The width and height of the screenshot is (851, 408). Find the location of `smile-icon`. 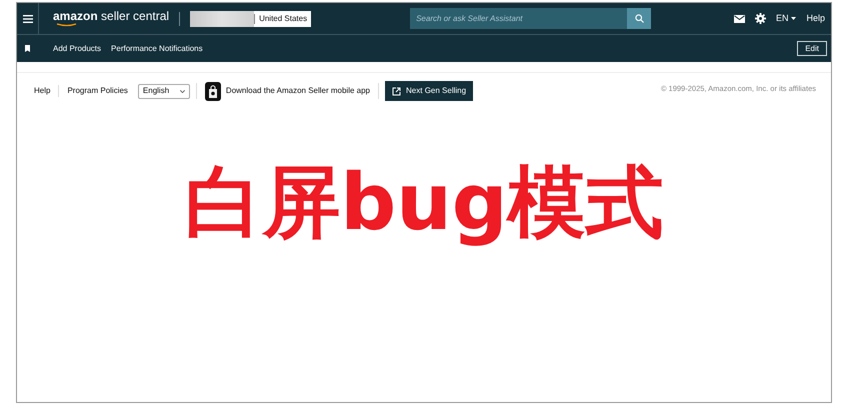

smile-icon is located at coordinates (67, 25).